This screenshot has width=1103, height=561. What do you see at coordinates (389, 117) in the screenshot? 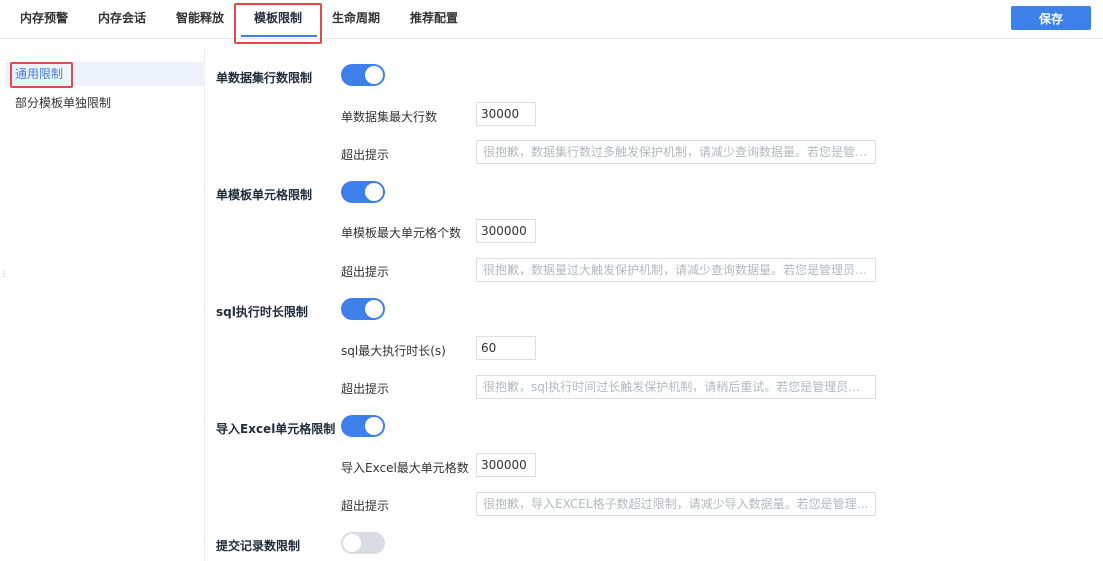
I see `label-max-dataset-rows: 单数据集最大行数` at bounding box center [389, 117].